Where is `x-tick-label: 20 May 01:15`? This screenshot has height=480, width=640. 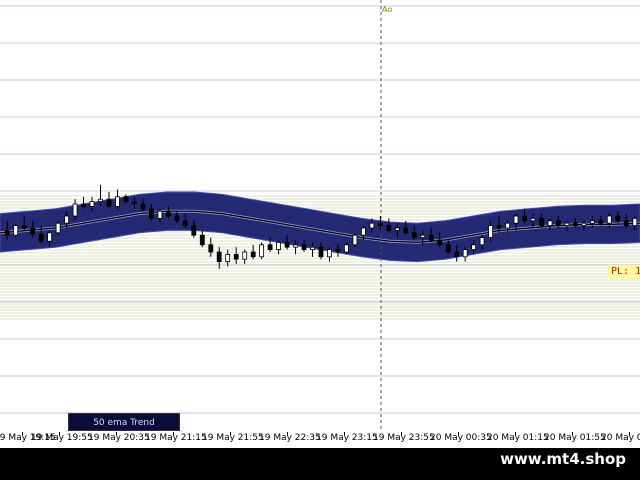 x-tick-label: 20 May 01:15 is located at coordinates (518, 438).